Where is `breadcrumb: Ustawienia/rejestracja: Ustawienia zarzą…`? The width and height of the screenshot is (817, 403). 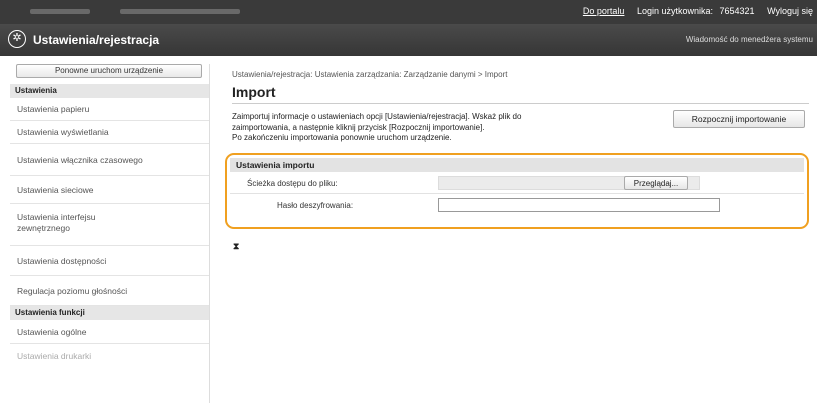 breadcrumb: Ustawienia/rejestracja: Ustawienia zarzą… is located at coordinates (370, 74).